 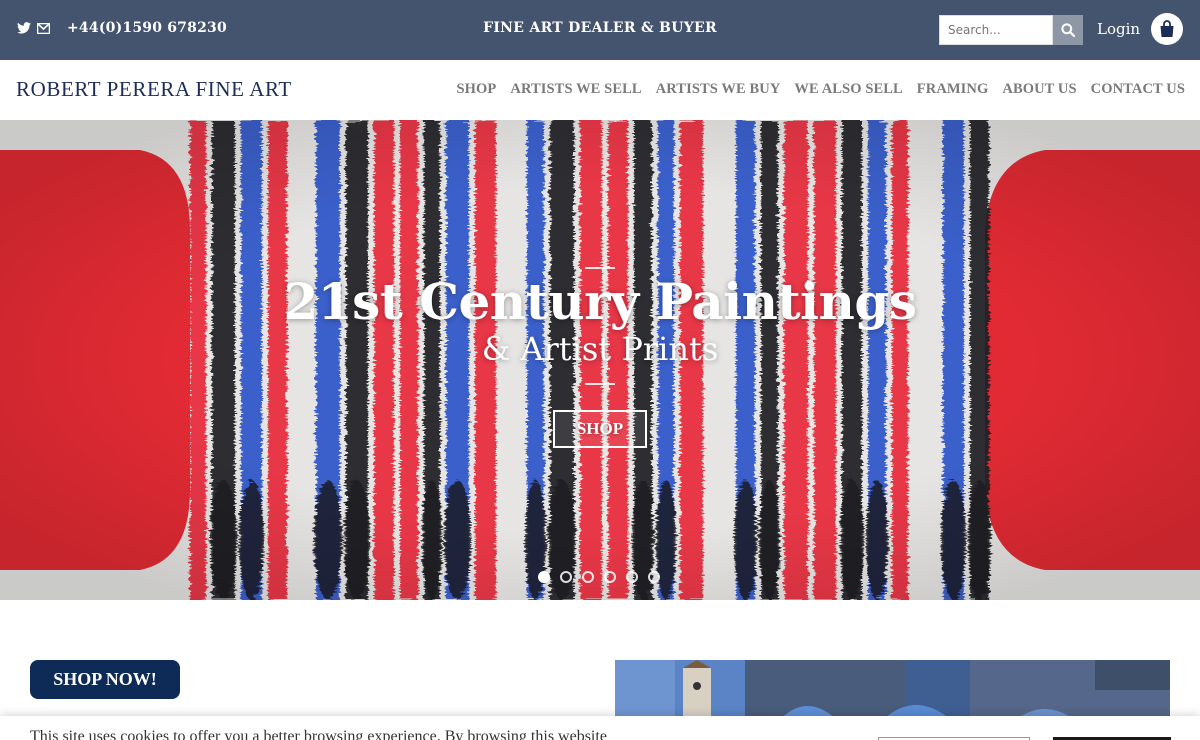 What do you see at coordinates (575, 89) in the screenshot?
I see `nav-artists-we-sell: ARTISTS WE SELL` at bounding box center [575, 89].